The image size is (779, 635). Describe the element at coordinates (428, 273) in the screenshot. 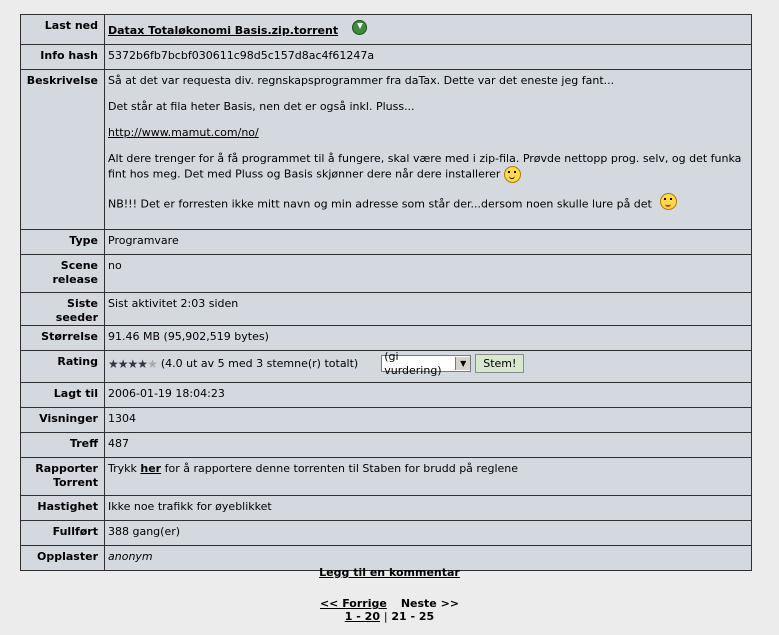

I see `scene-release-value: no` at that location.